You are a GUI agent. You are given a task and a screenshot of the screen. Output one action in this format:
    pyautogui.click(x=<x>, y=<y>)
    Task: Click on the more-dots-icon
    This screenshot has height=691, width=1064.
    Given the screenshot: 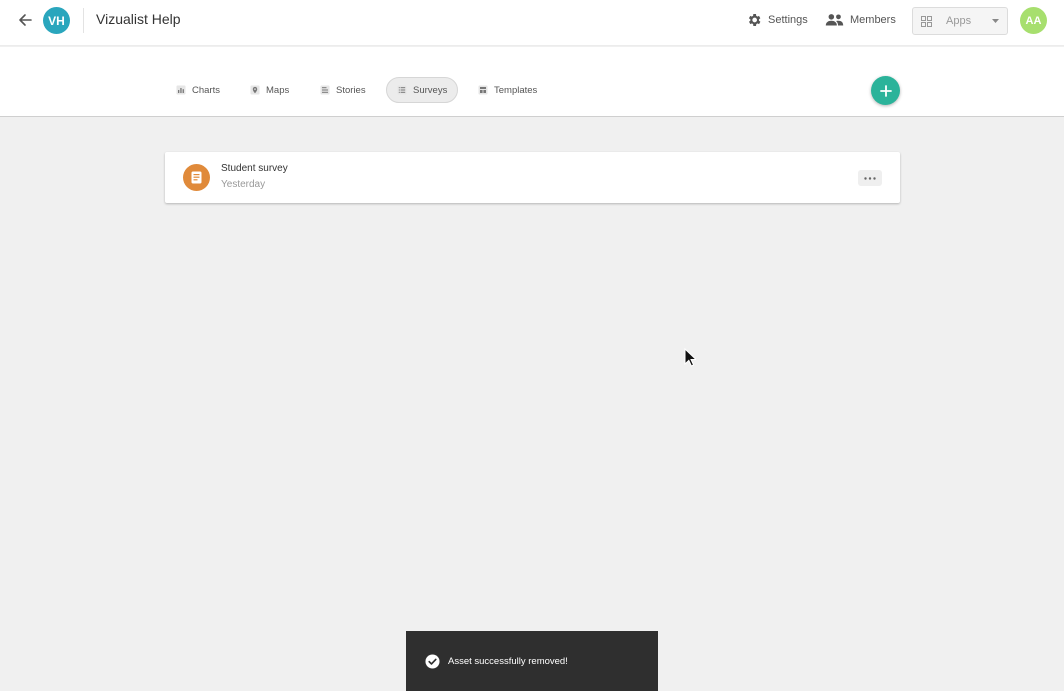 What is the action you would take?
    pyautogui.click(x=870, y=178)
    